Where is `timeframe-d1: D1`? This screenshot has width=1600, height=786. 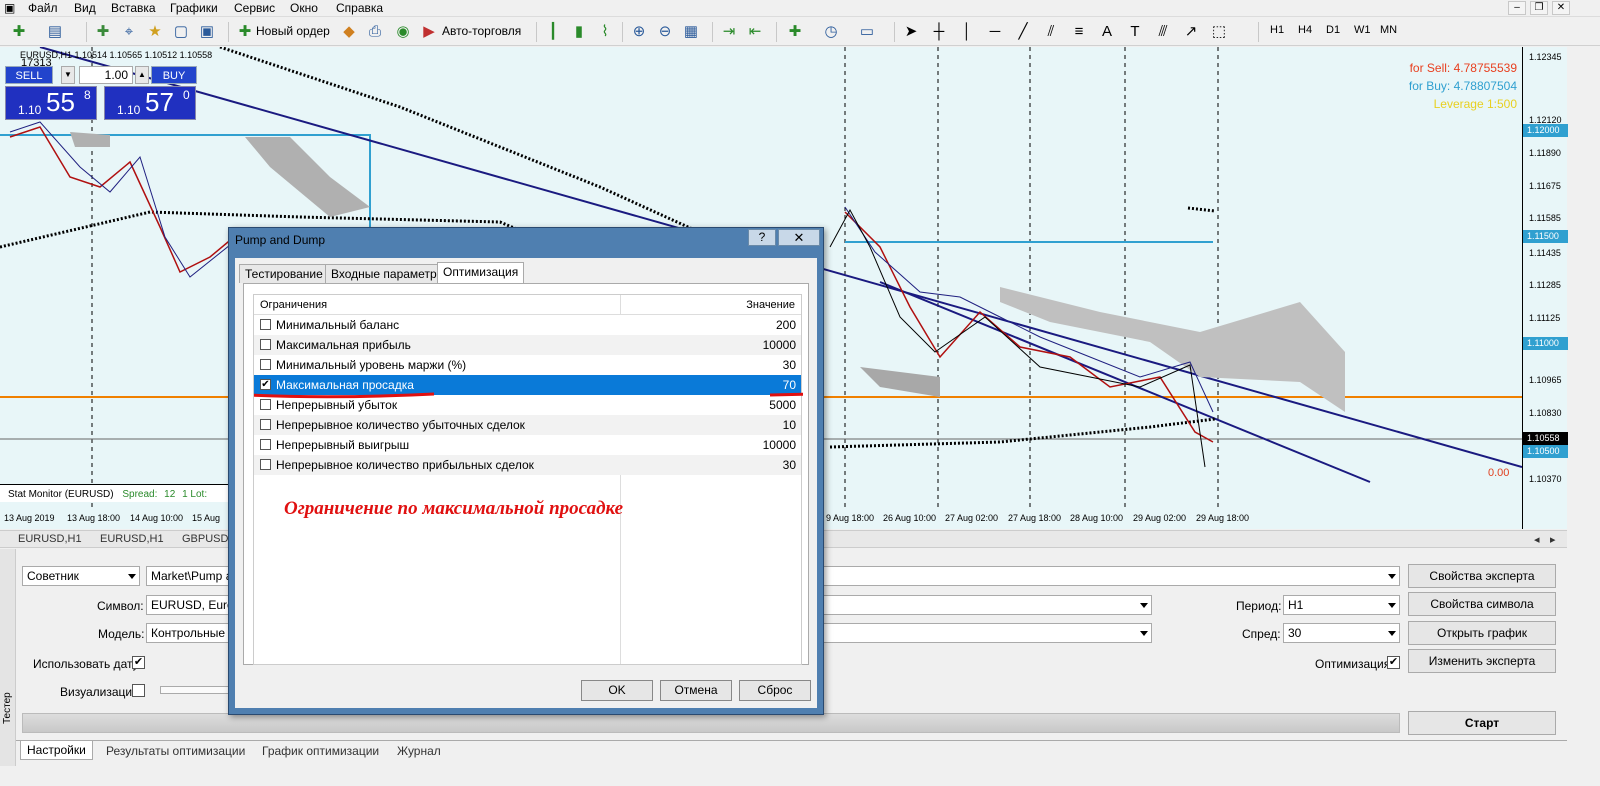 timeframe-d1: D1 is located at coordinates (1333, 30).